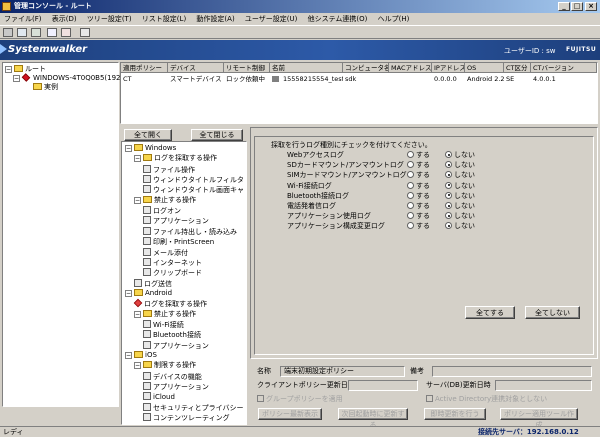  Describe the element at coordinates (577, 6) in the screenshot. I see `maximize-button: □` at that location.